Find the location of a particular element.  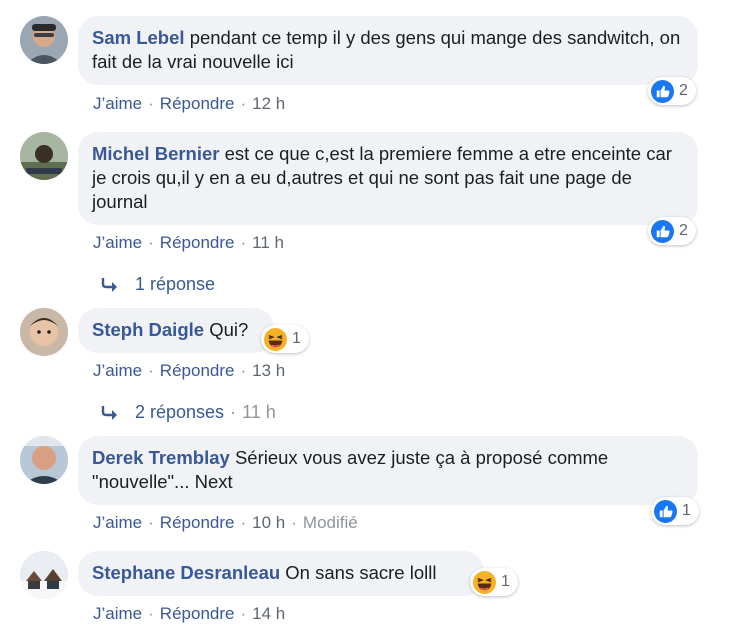

comment-bubble: Steph Daigle Qui? is located at coordinates (176, 330).